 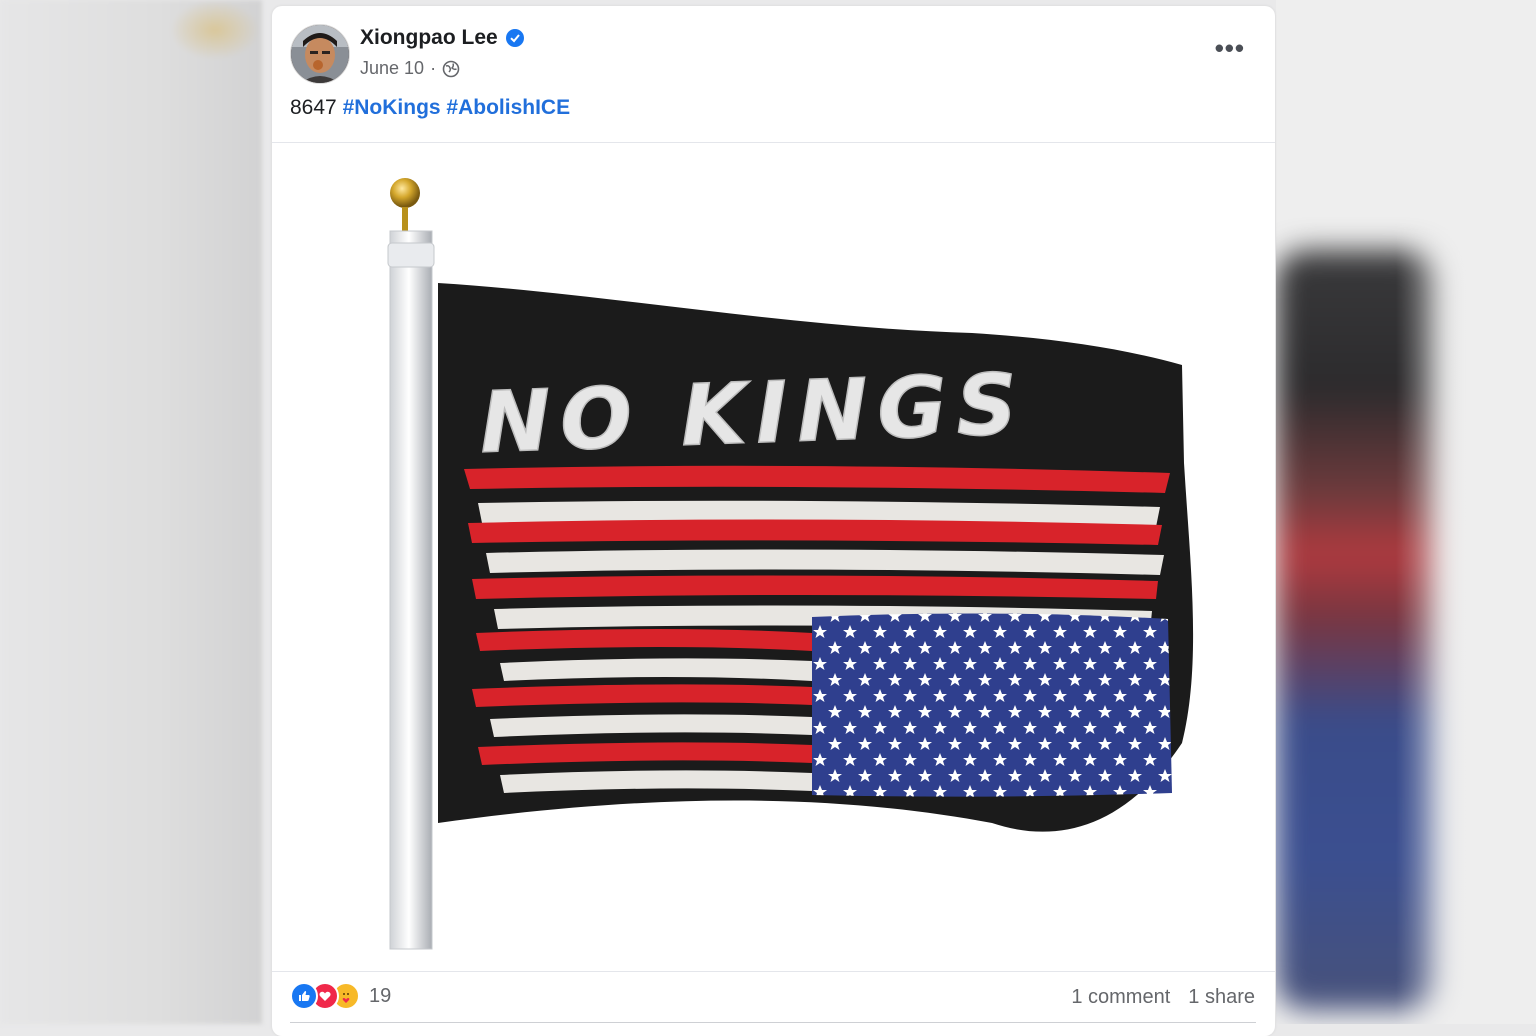 What do you see at coordinates (392, 68) in the screenshot?
I see `post-date: June 10` at bounding box center [392, 68].